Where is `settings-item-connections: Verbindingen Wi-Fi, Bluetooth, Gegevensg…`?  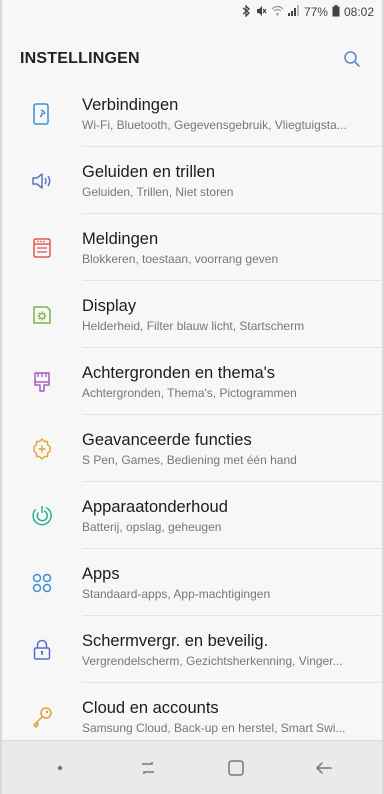 settings-item-connections: Verbindingen Wi-Fi, Bluetooth, Gegevensg… is located at coordinates (192, 113).